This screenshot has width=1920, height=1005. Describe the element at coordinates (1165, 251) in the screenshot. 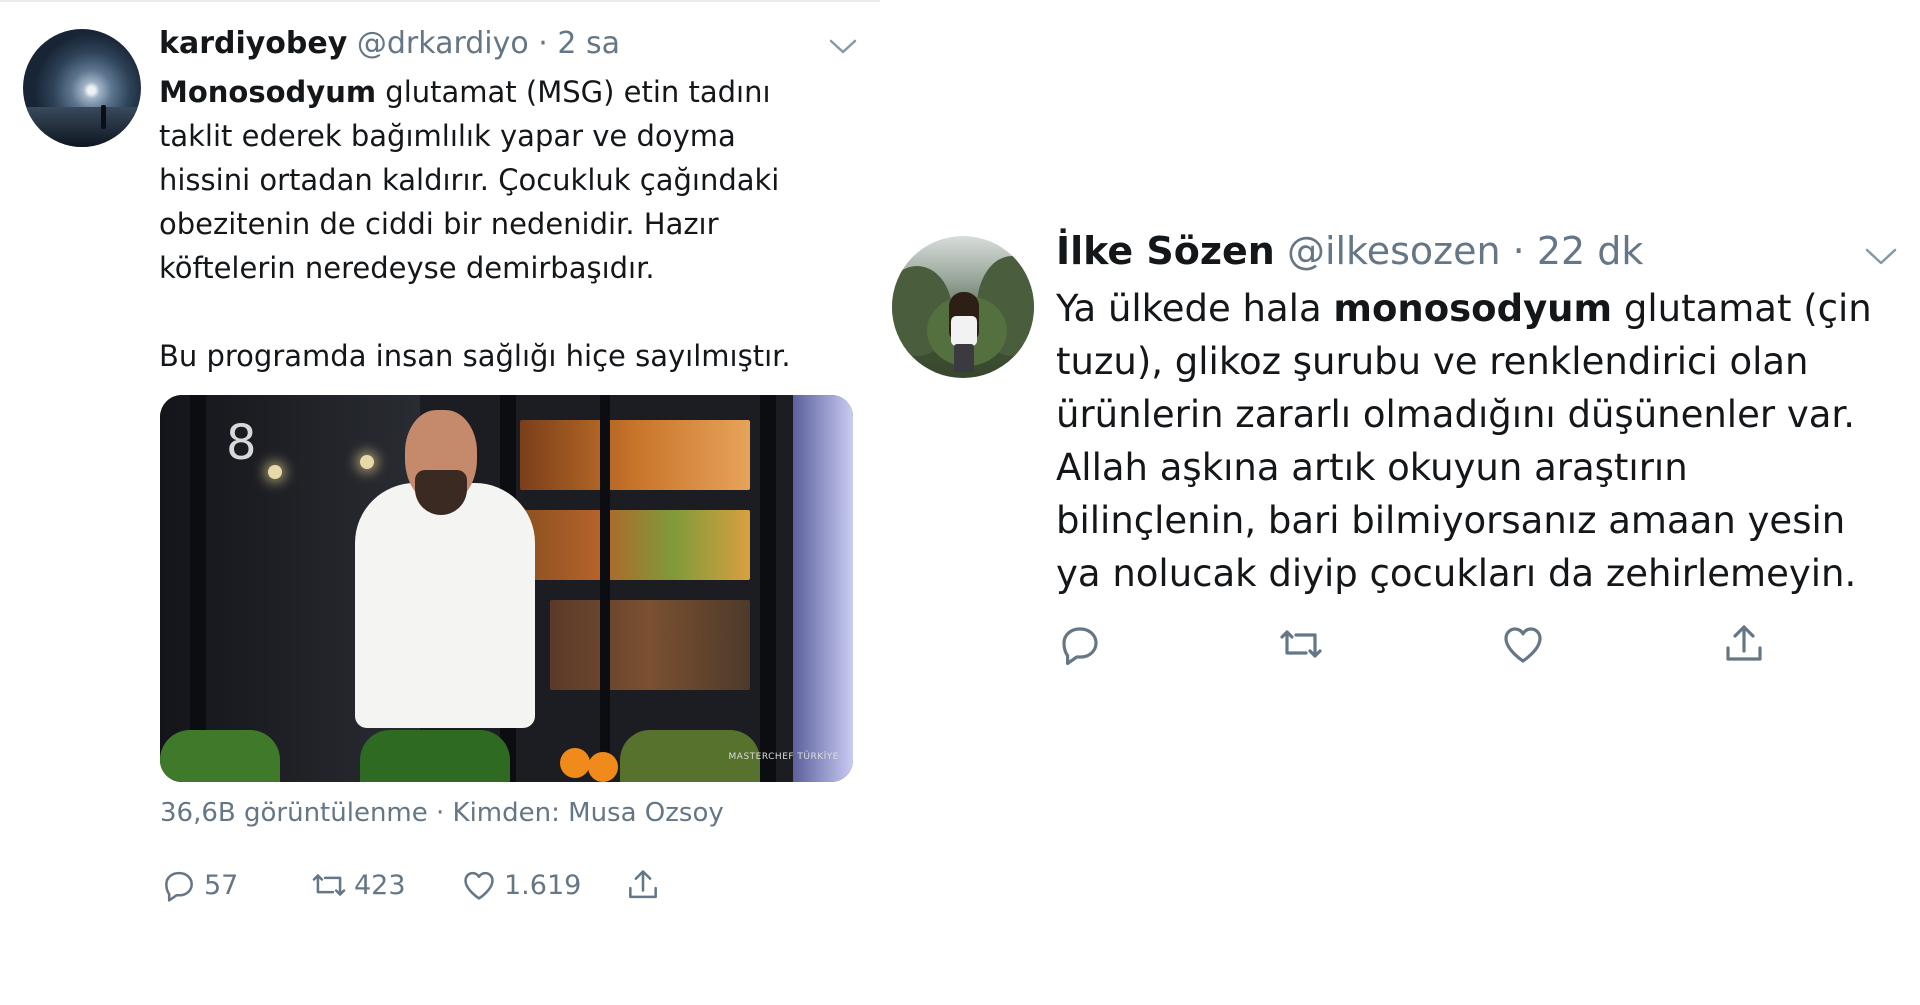

I see `author-name: İlke Sözen` at that location.